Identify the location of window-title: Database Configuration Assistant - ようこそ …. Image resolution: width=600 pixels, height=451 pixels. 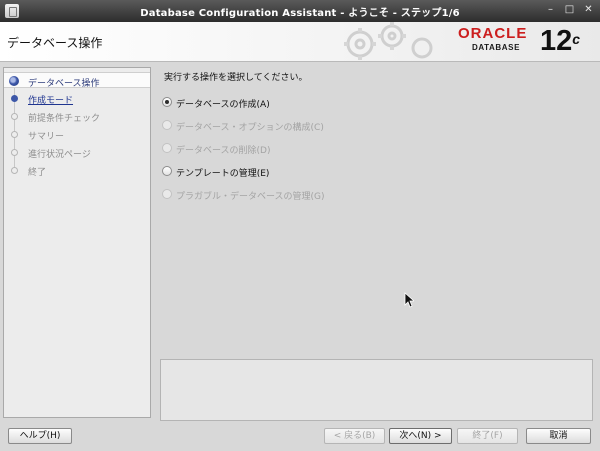
(300, 13).